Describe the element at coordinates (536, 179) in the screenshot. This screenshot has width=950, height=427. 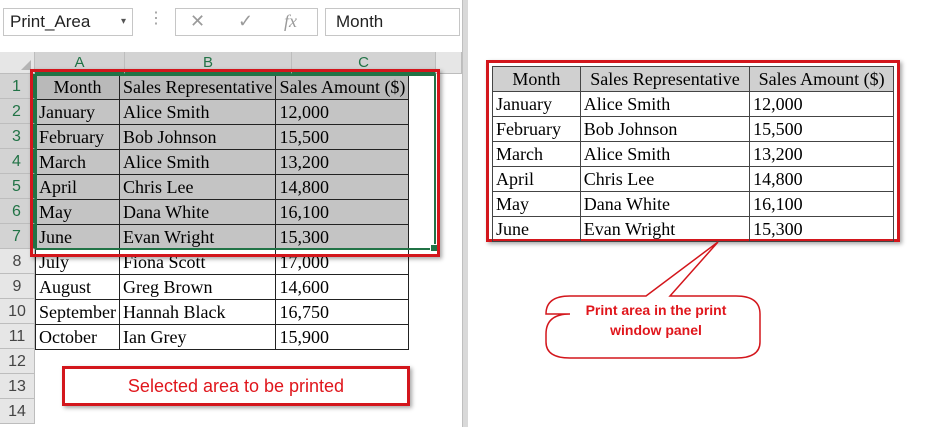
I see `print-cell: April` at that location.